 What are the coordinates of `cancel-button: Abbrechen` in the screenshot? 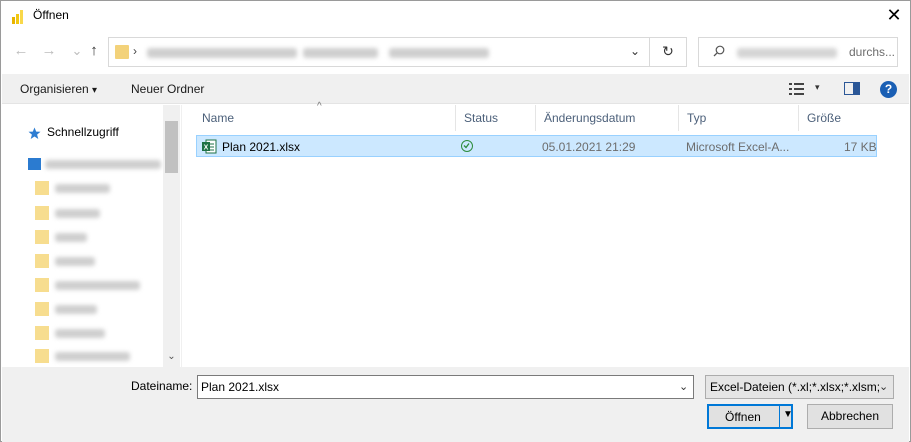 It's located at (850, 416).